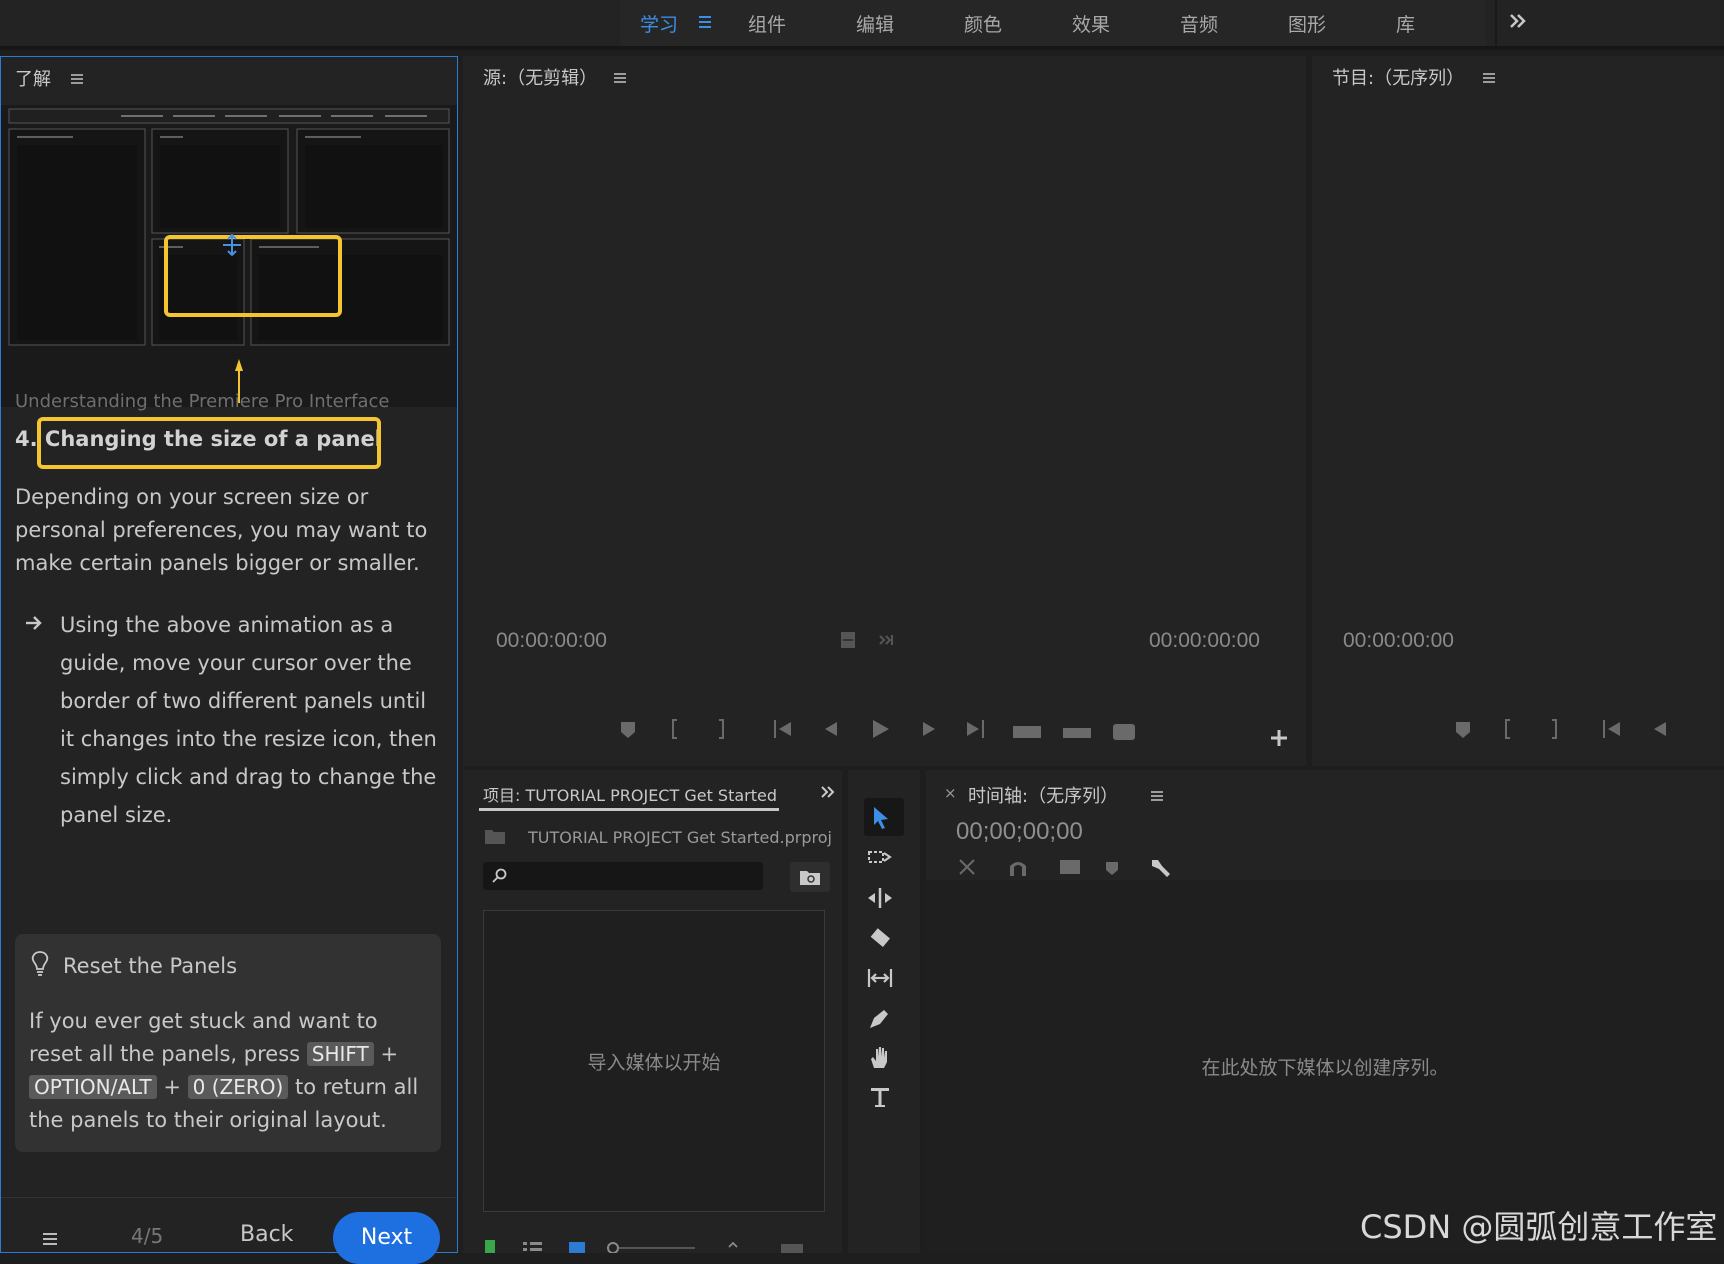 Image resolution: width=1724 pixels, height=1264 pixels. Describe the element at coordinates (1043, 795) in the screenshot. I see `timeline-title: 时间轴:（无序列）` at that location.